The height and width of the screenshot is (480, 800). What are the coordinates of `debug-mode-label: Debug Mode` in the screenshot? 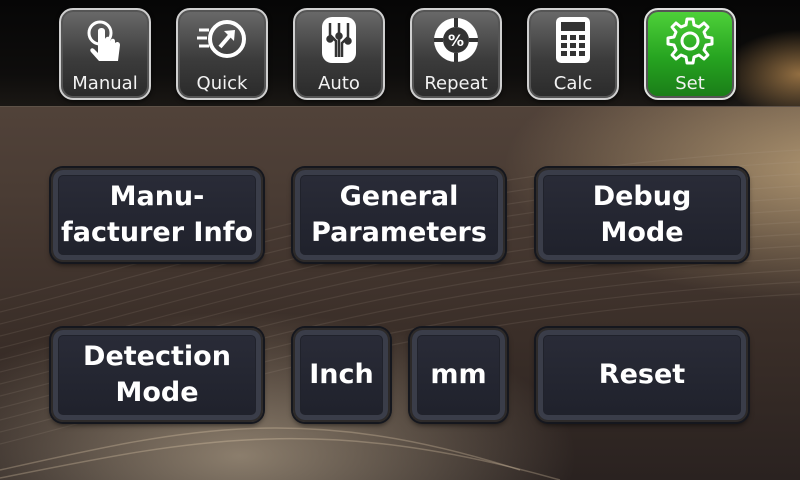 It's located at (642, 214).